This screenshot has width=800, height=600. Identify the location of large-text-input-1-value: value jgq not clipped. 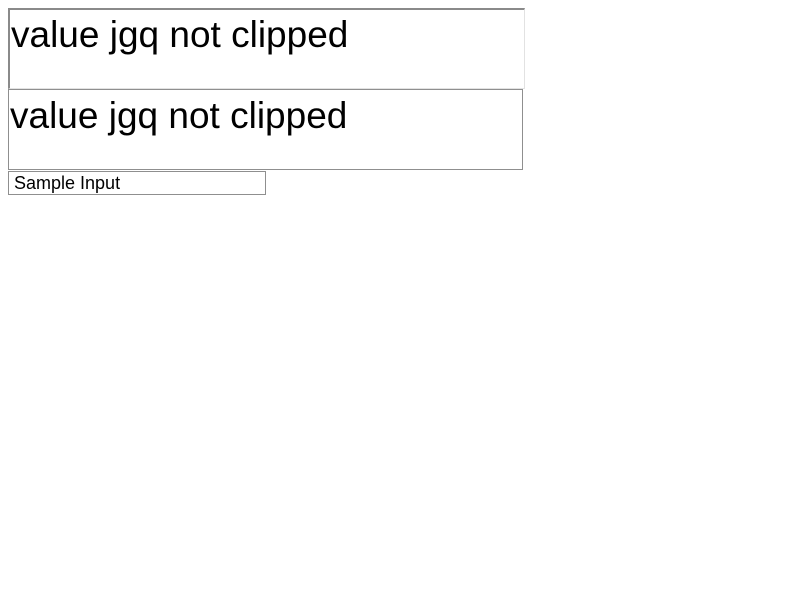
(180, 34).